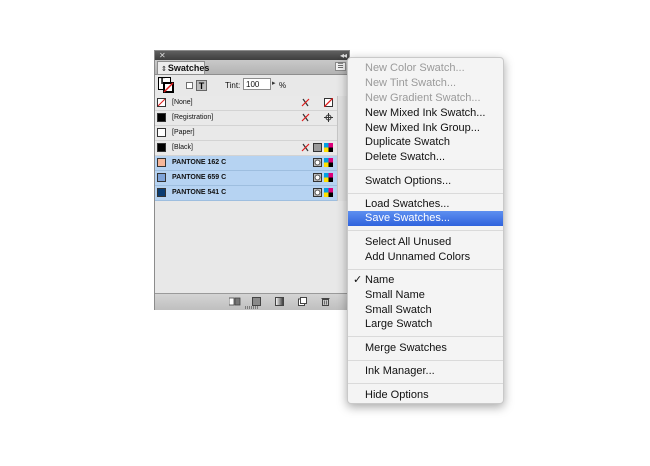 This screenshot has width=650, height=466. What do you see at coordinates (183, 132) in the screenshot?
I see `swatch-name: [Paper]` at bounding box center [183, 132].